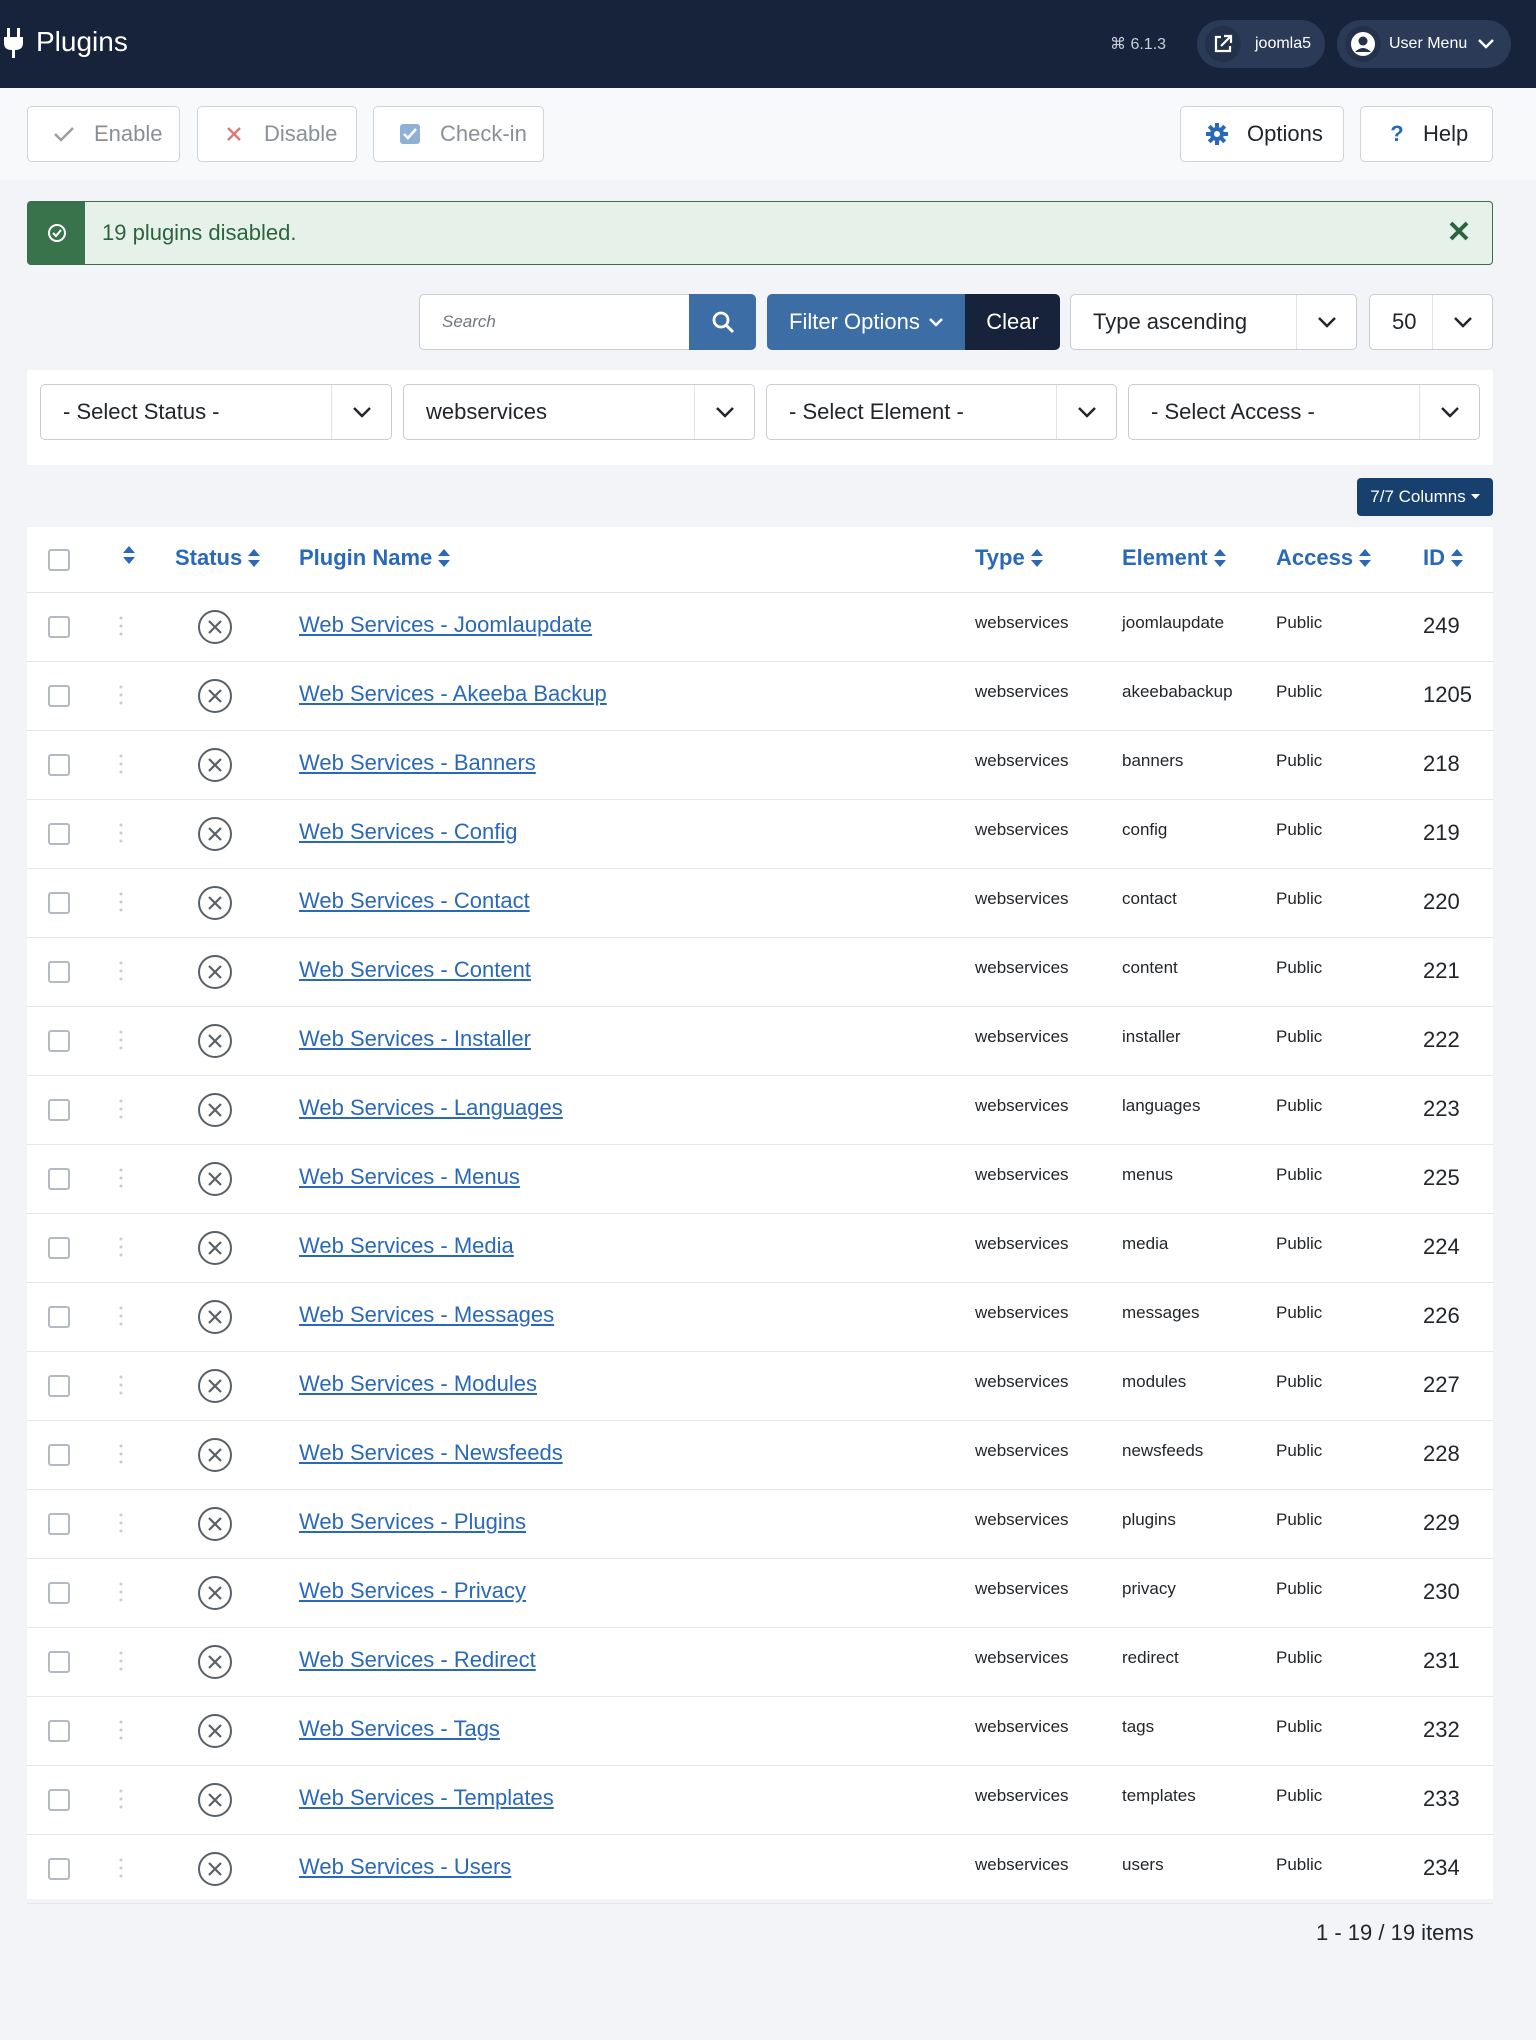 The image size is (1536, 2040). What do you see at coordinates (1425, 497) in the screenshot?
I see `columns-toggle-button: 7/7 Columns` at bounding box center [1425, 497].